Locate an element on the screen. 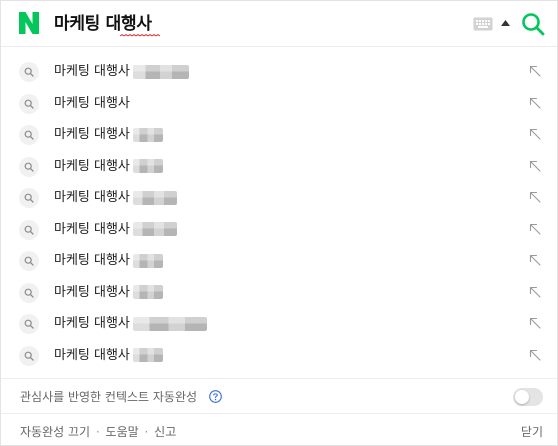 The width and height of the screenshot is (558, 446). arrow-up-icon is located at coordinates (505, 23).